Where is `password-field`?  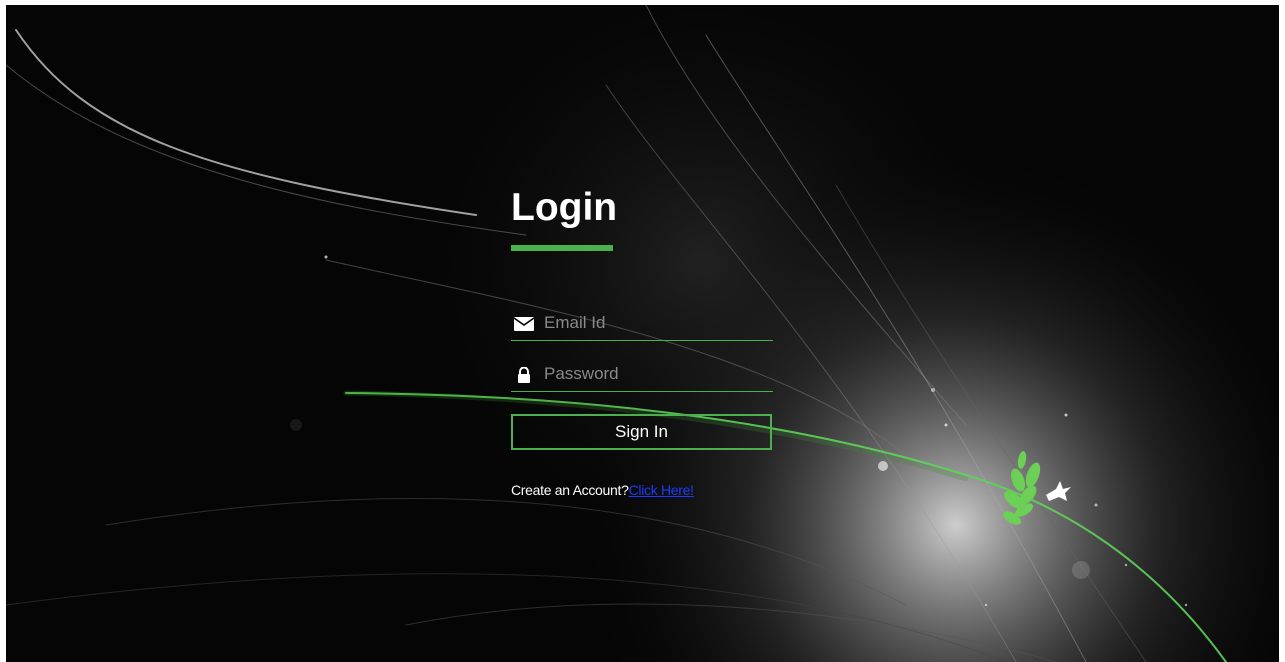 password-field is located at coordinates (642, 374).